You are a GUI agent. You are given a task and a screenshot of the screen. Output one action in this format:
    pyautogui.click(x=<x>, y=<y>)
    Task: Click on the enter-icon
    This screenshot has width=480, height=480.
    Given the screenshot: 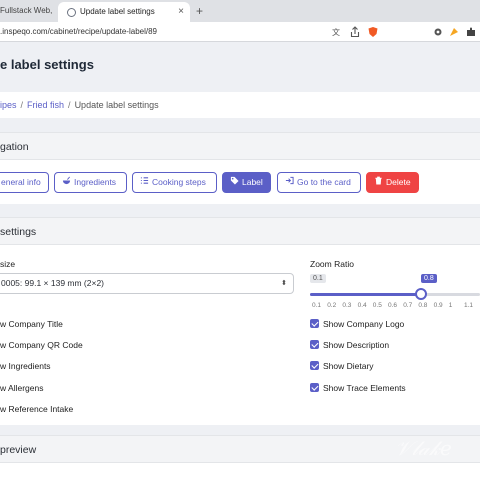 What is the action you would take?
    pyautogui.click(x=289, y=182)
    